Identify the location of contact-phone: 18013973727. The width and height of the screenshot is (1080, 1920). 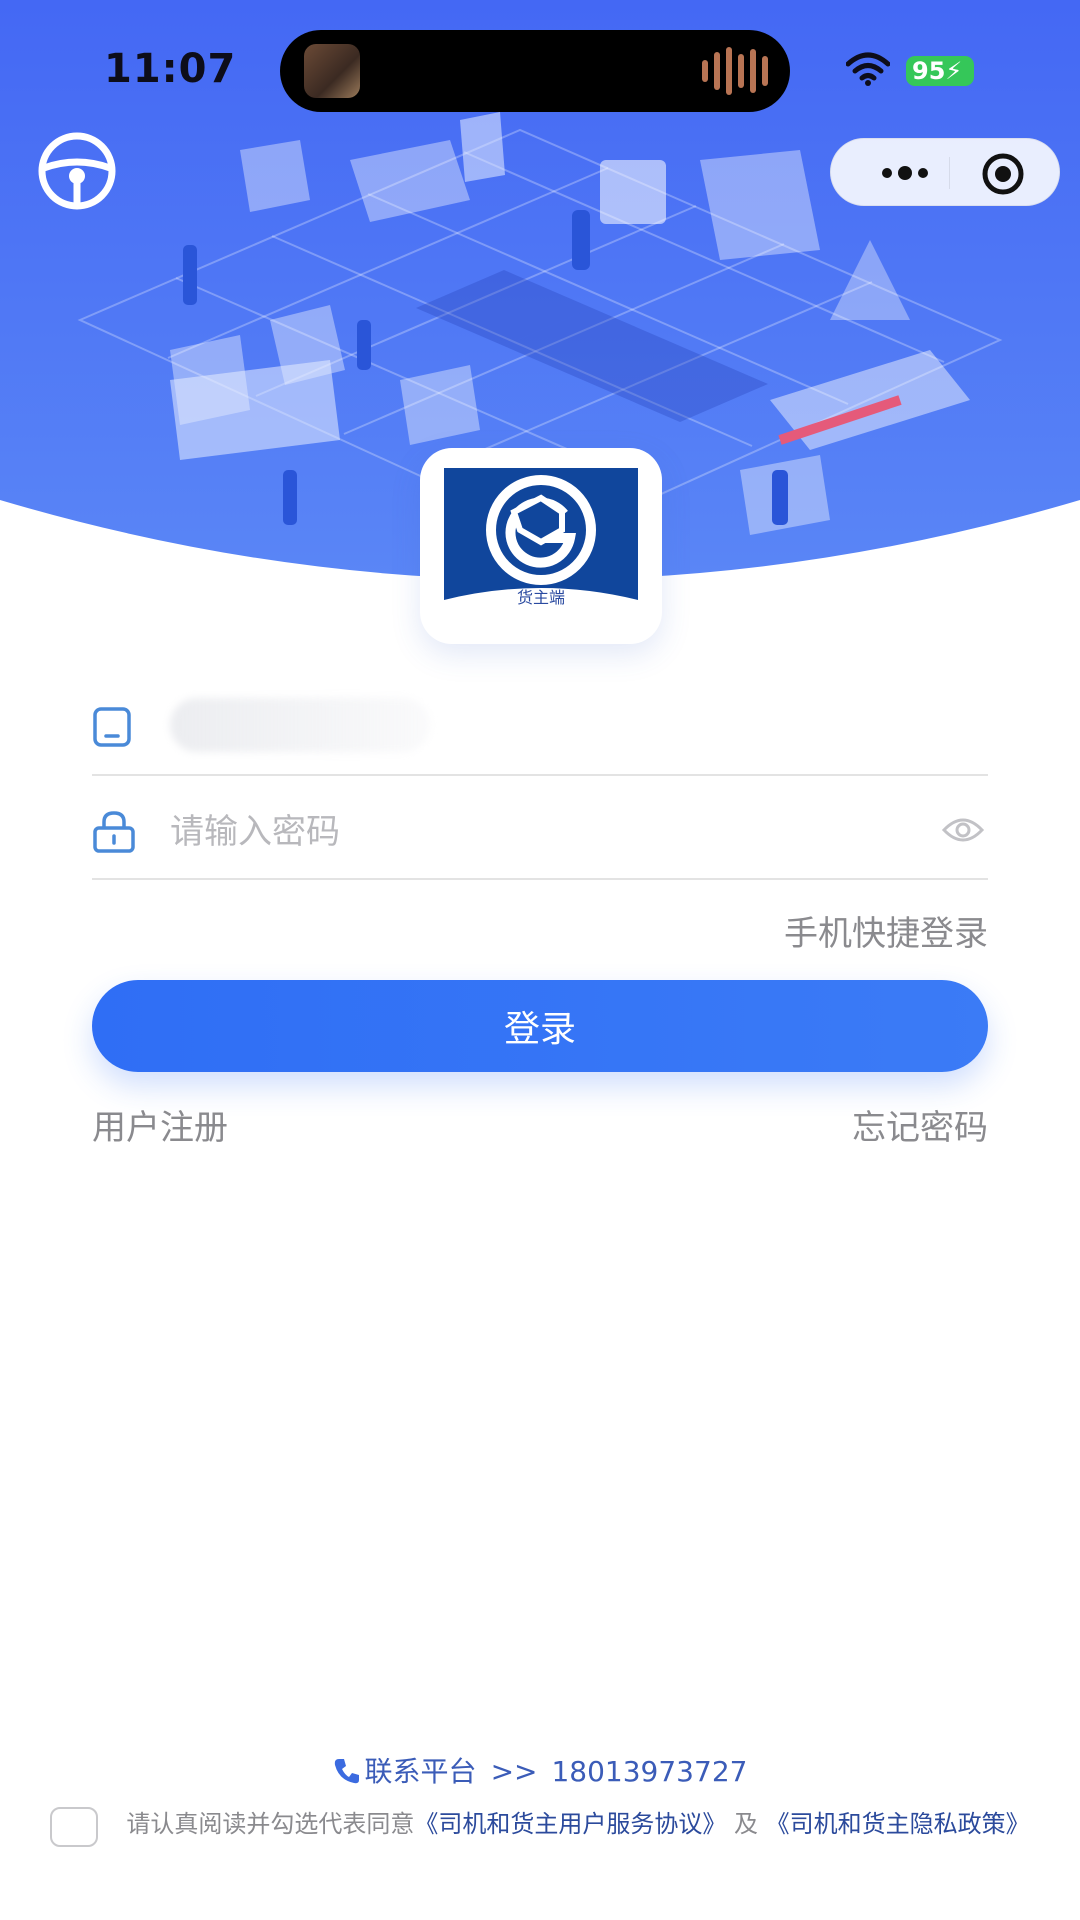
(649, 1771).